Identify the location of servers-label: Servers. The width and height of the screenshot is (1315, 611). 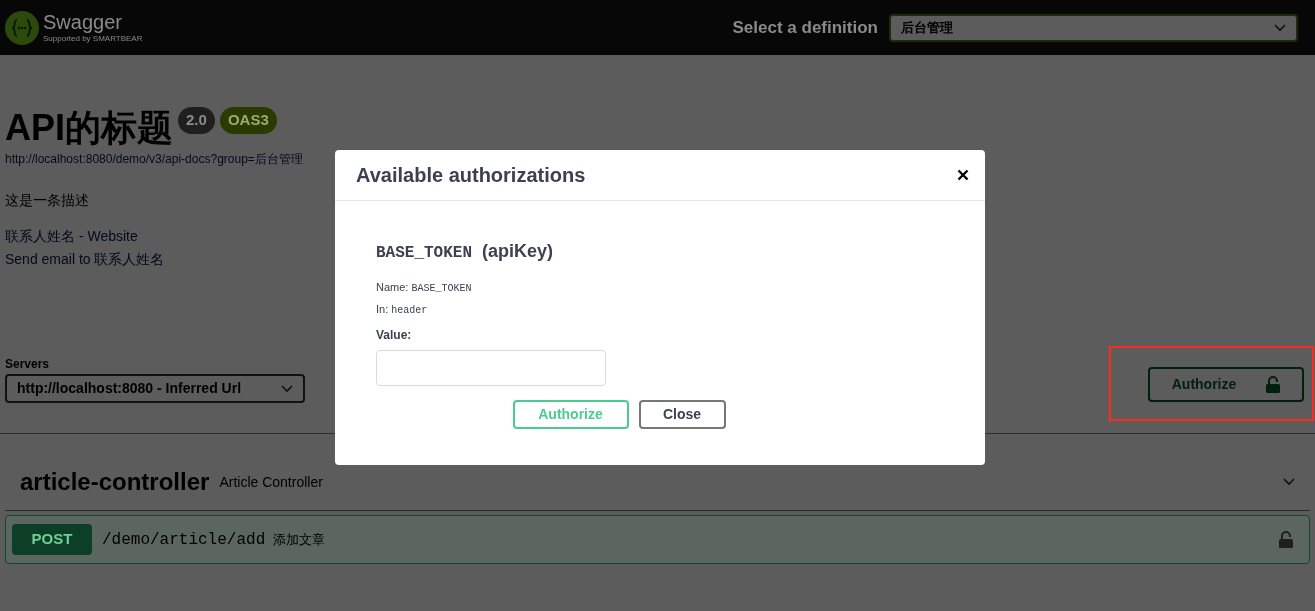
(28, 364).